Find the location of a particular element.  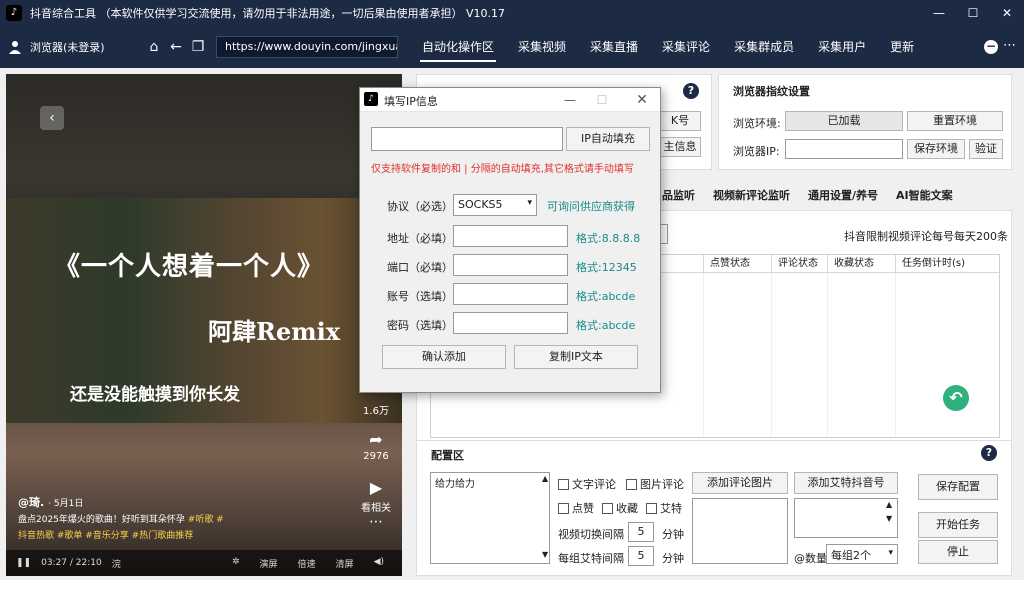

copy-ip-text-button: 复制IP文本 is located at coordinates (576, 357).